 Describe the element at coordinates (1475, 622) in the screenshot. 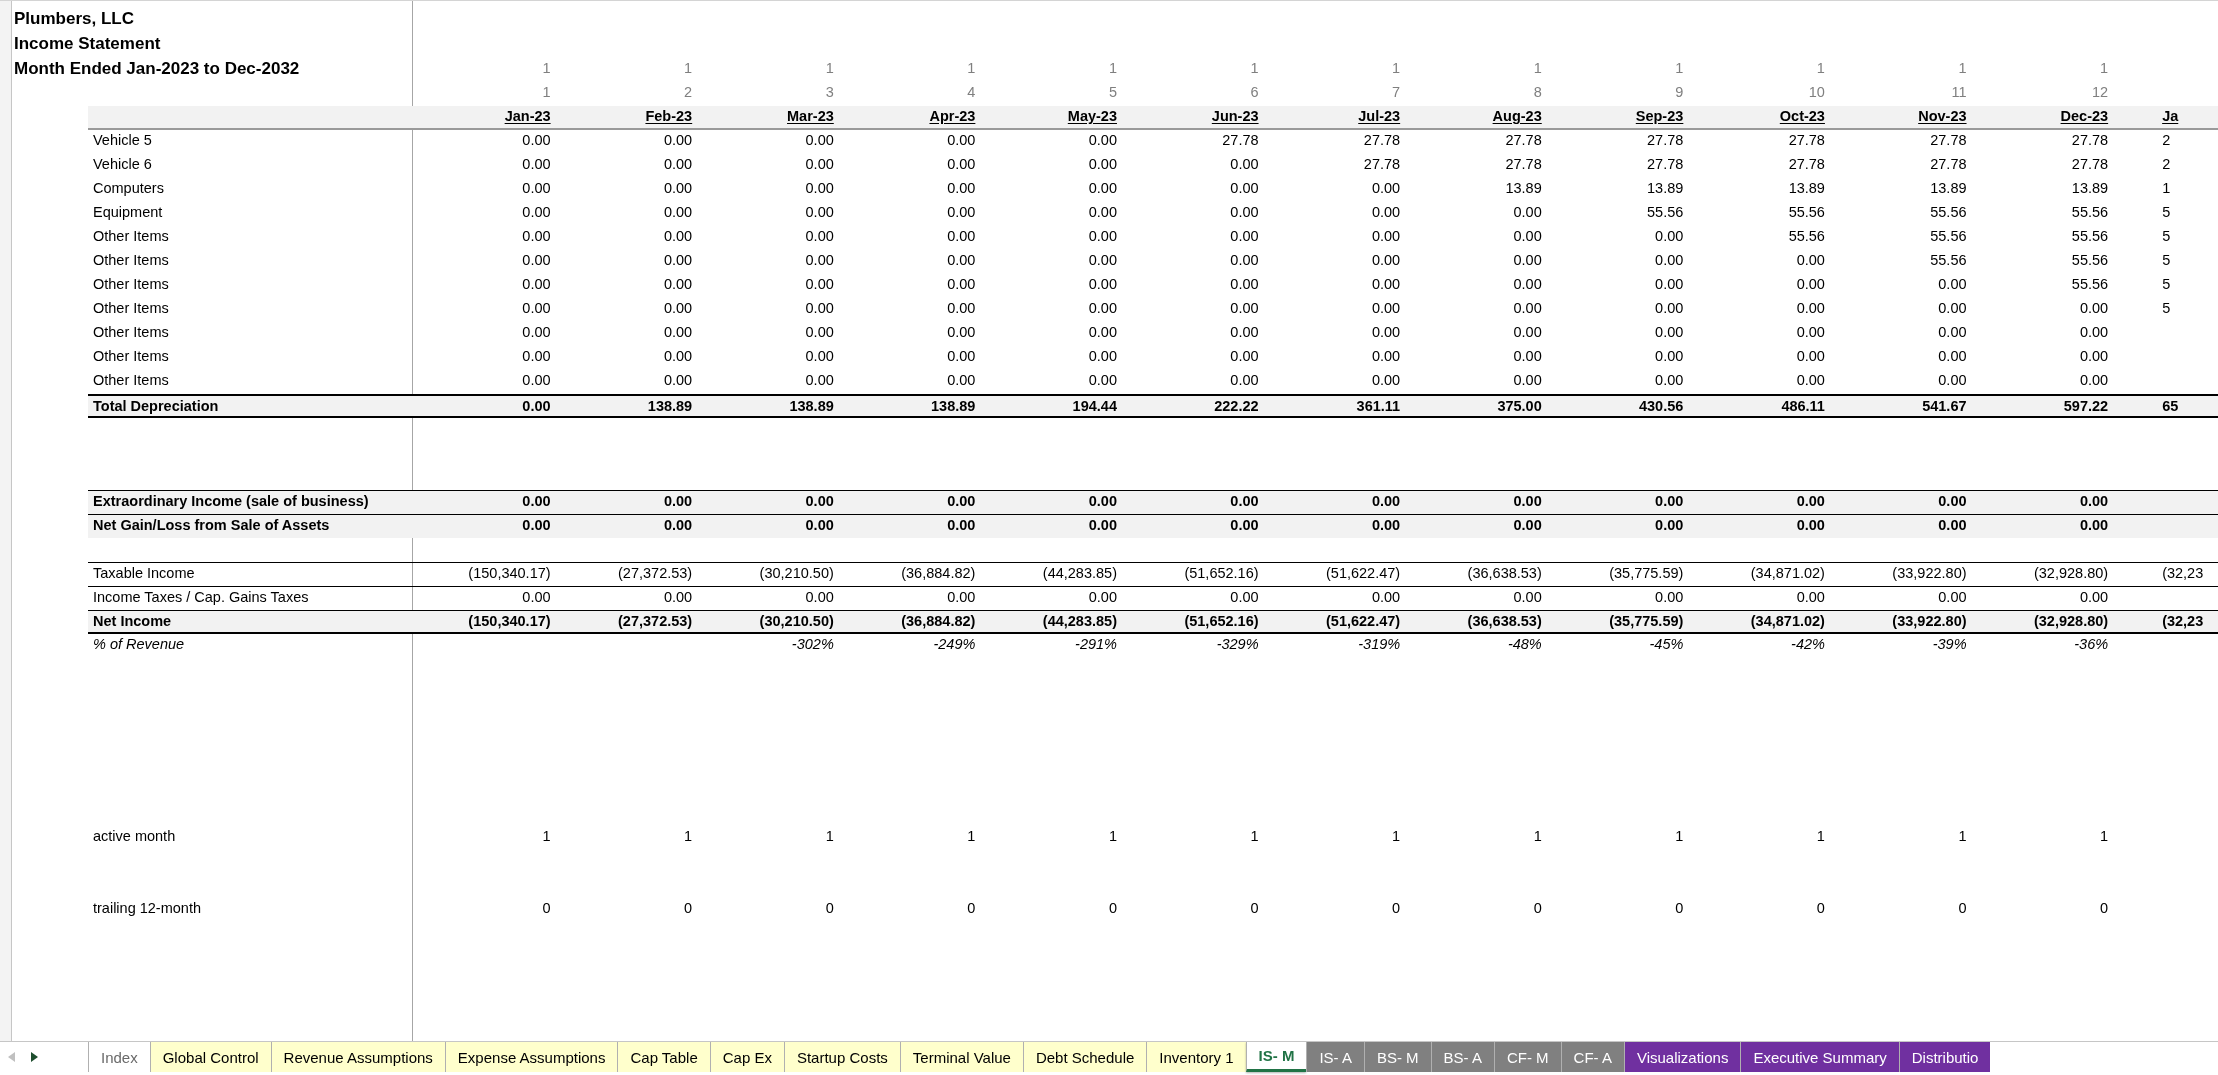

I see `table-cell: (36,638.53)` at that location.